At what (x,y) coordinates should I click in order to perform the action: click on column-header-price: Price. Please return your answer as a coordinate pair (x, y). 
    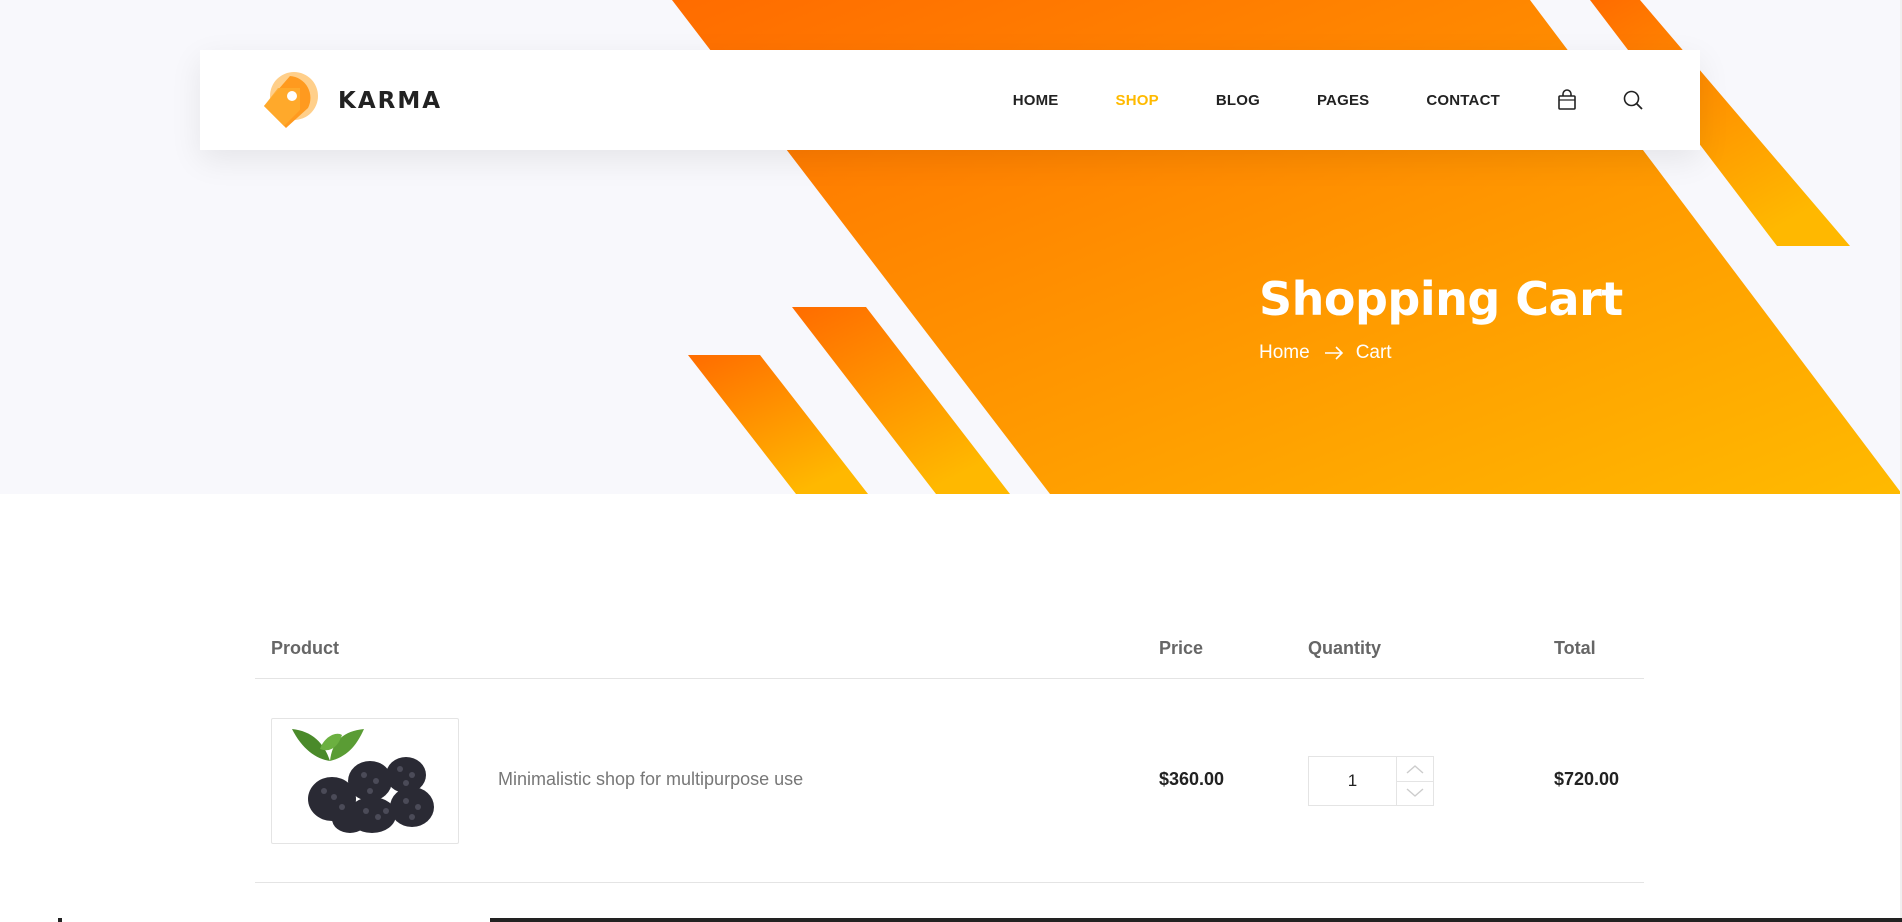
    Looking at the image, I should click on (1181, 648).